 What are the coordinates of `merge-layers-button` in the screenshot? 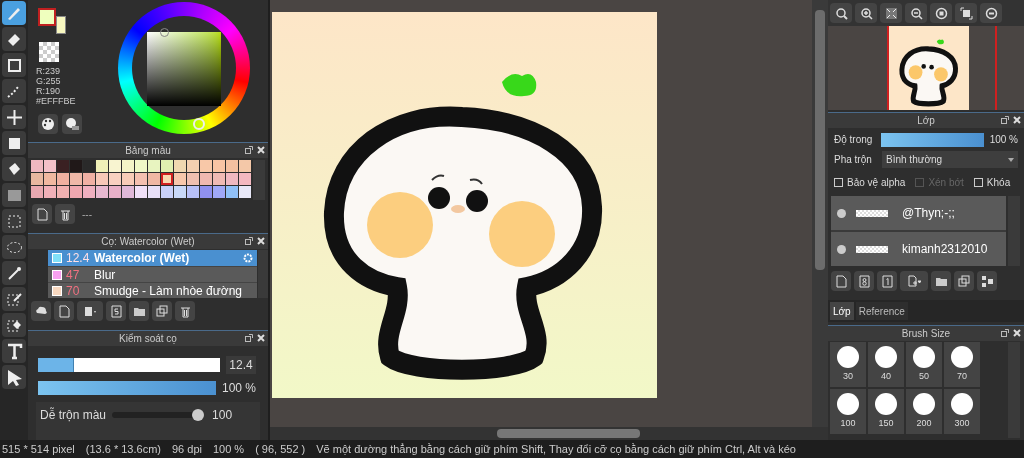 It's located at (987, 281).